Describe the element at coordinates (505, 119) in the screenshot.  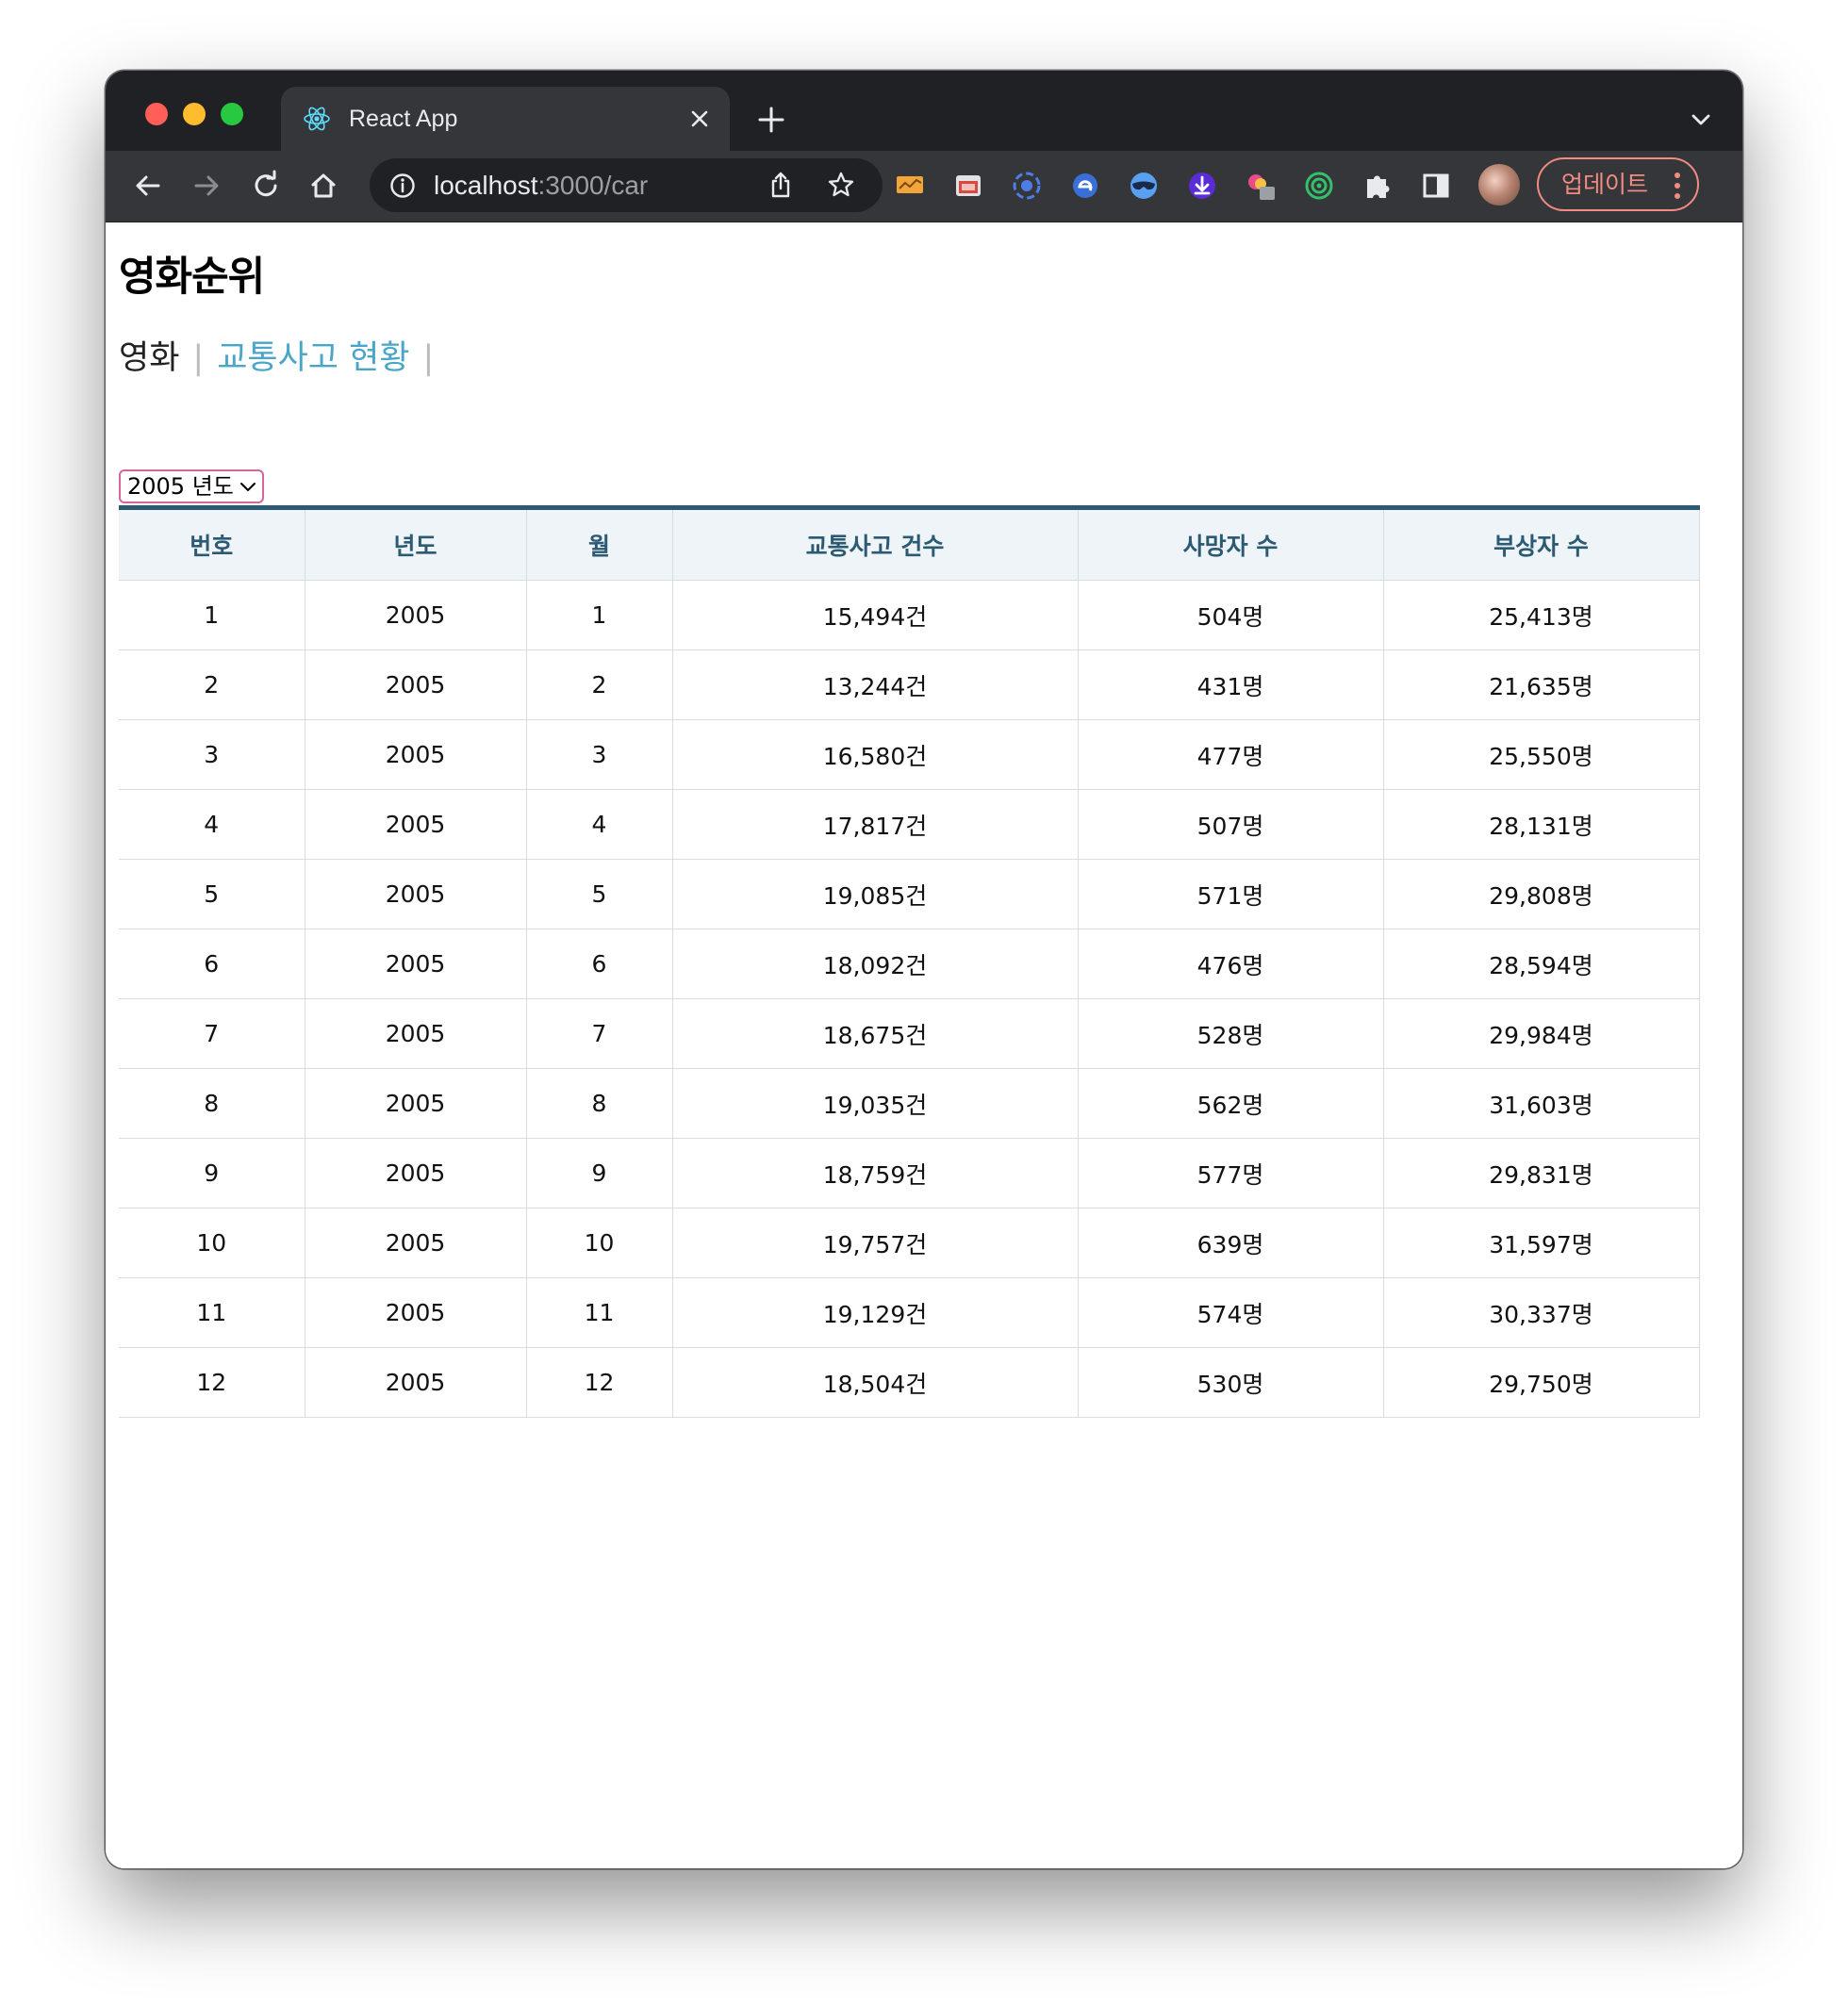
I see `tab-react-app: React App` at that location.